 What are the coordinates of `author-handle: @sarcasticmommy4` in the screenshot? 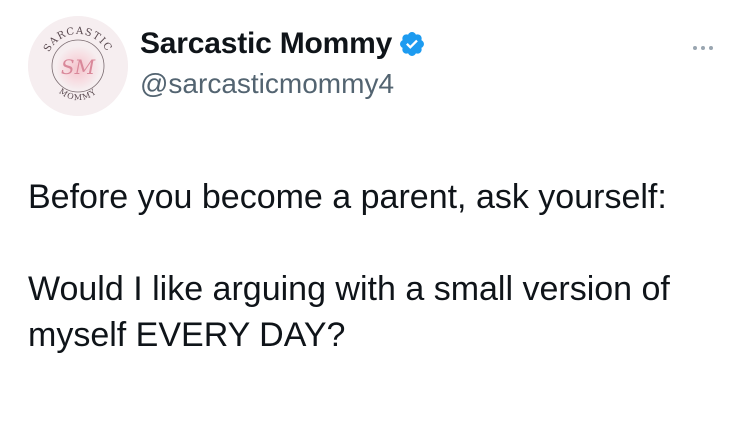 It's located at (283, 84).